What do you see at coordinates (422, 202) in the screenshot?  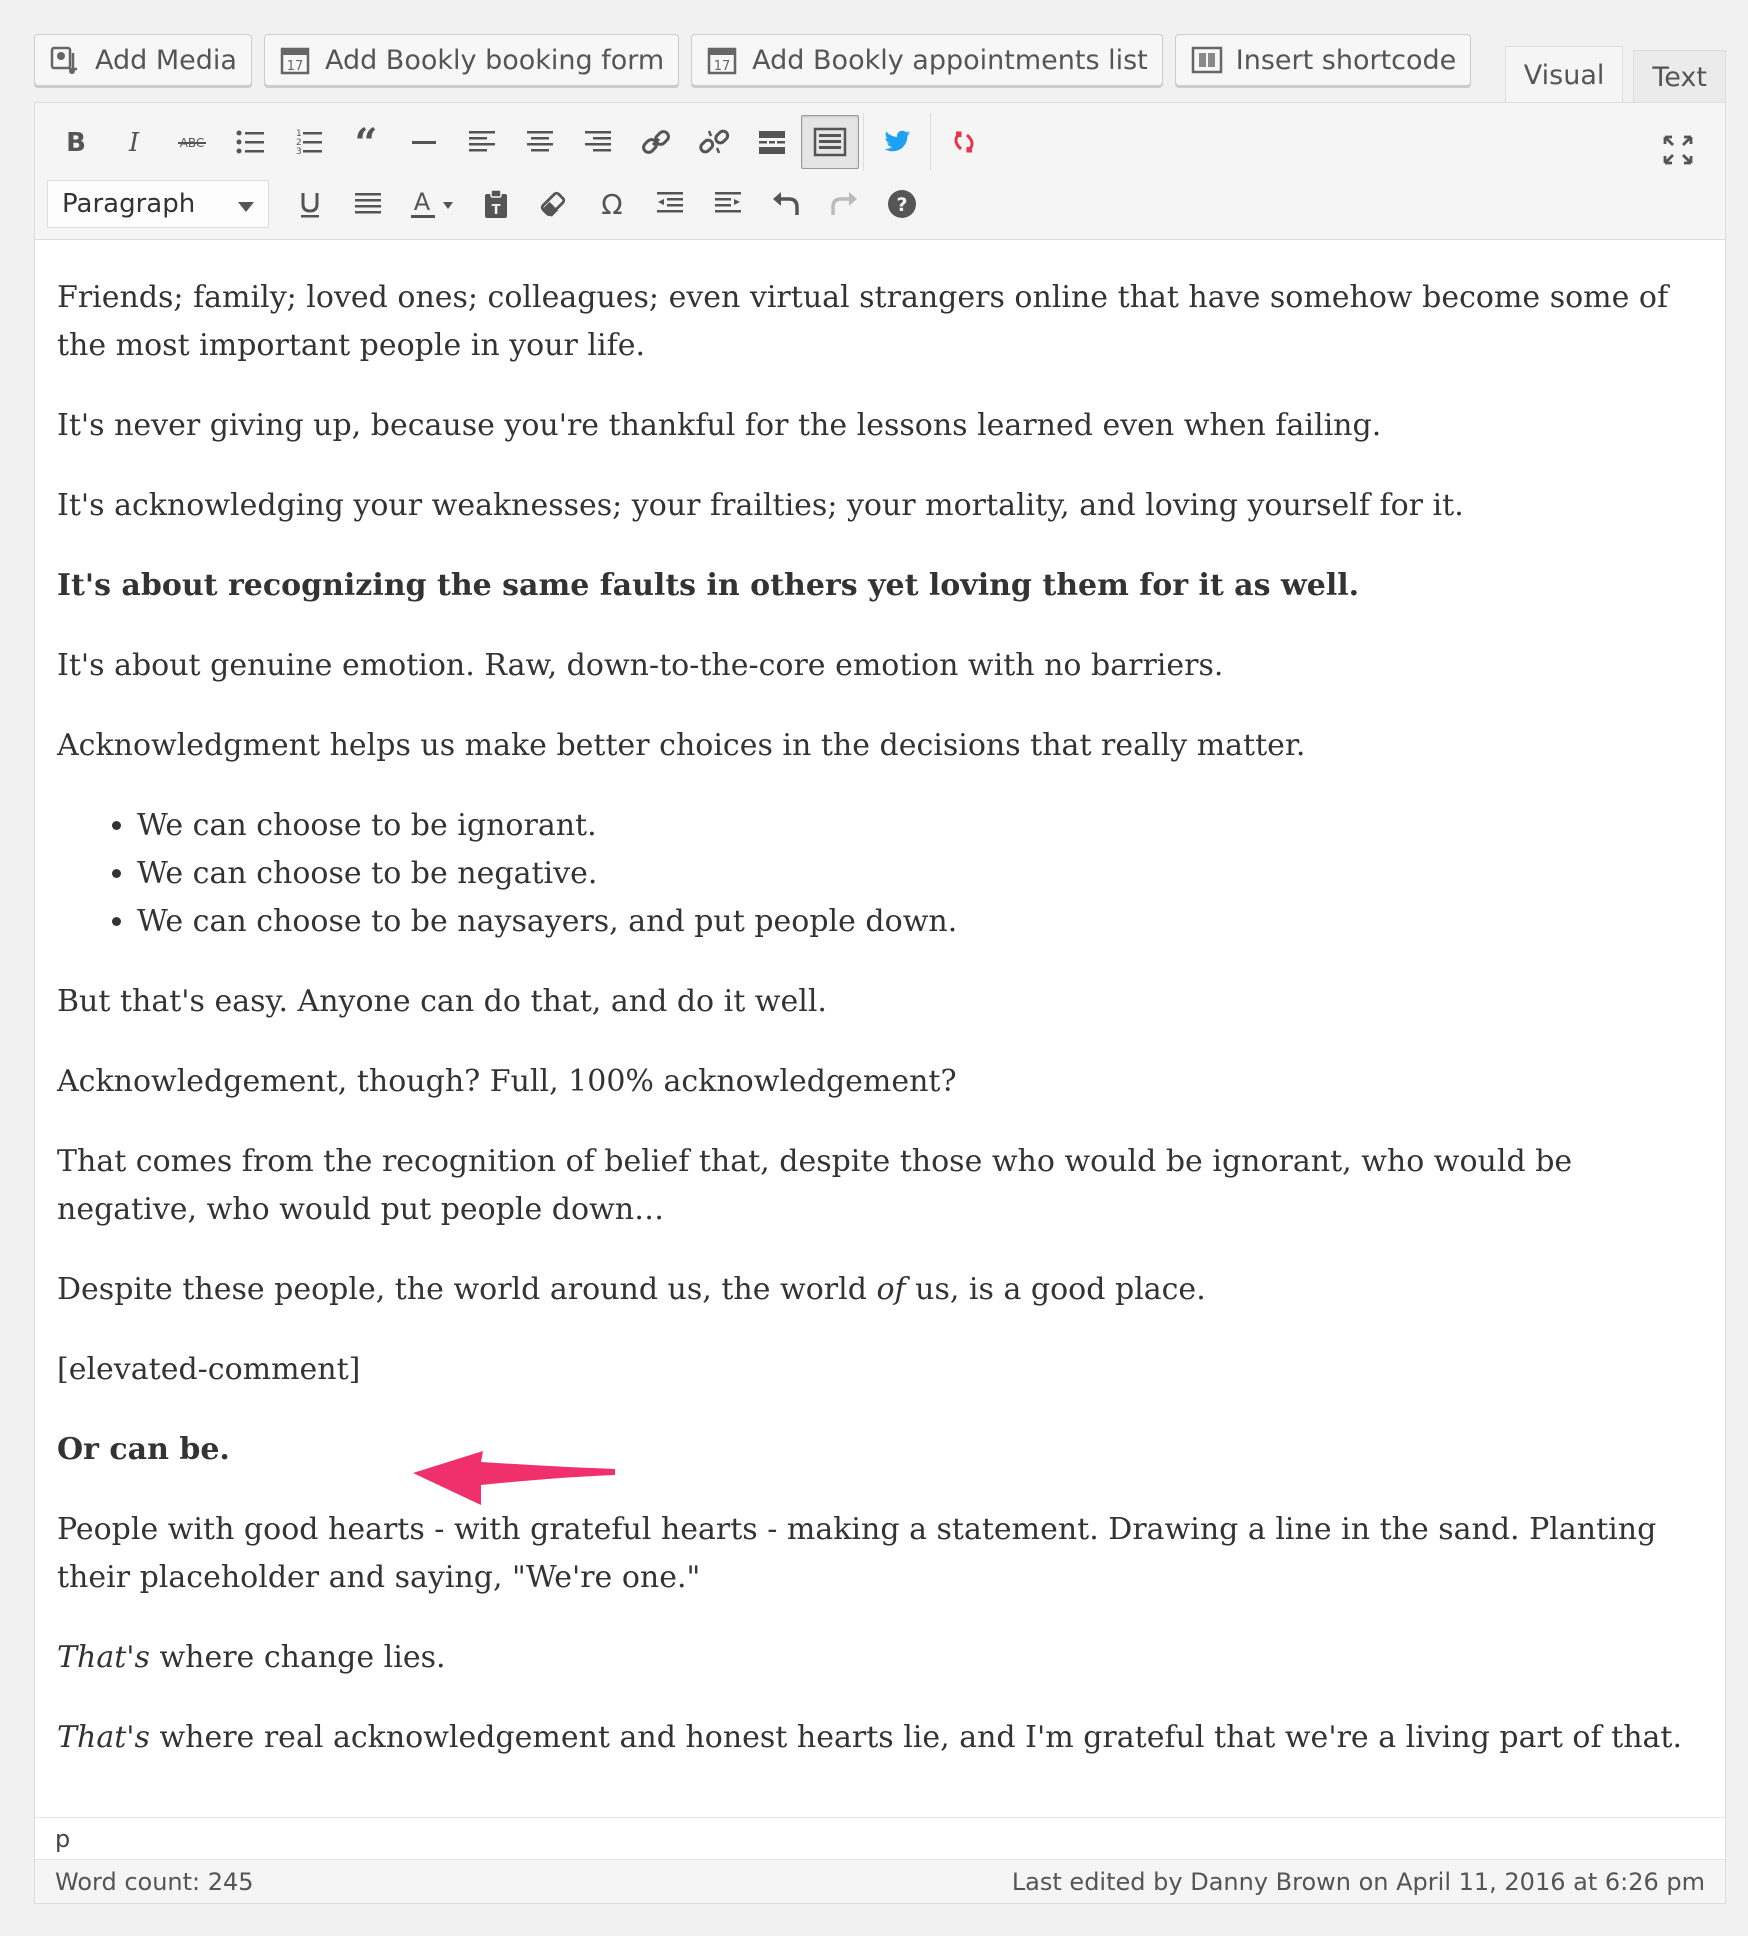 I see `svg-text: A` at bounding box center [422, 202].